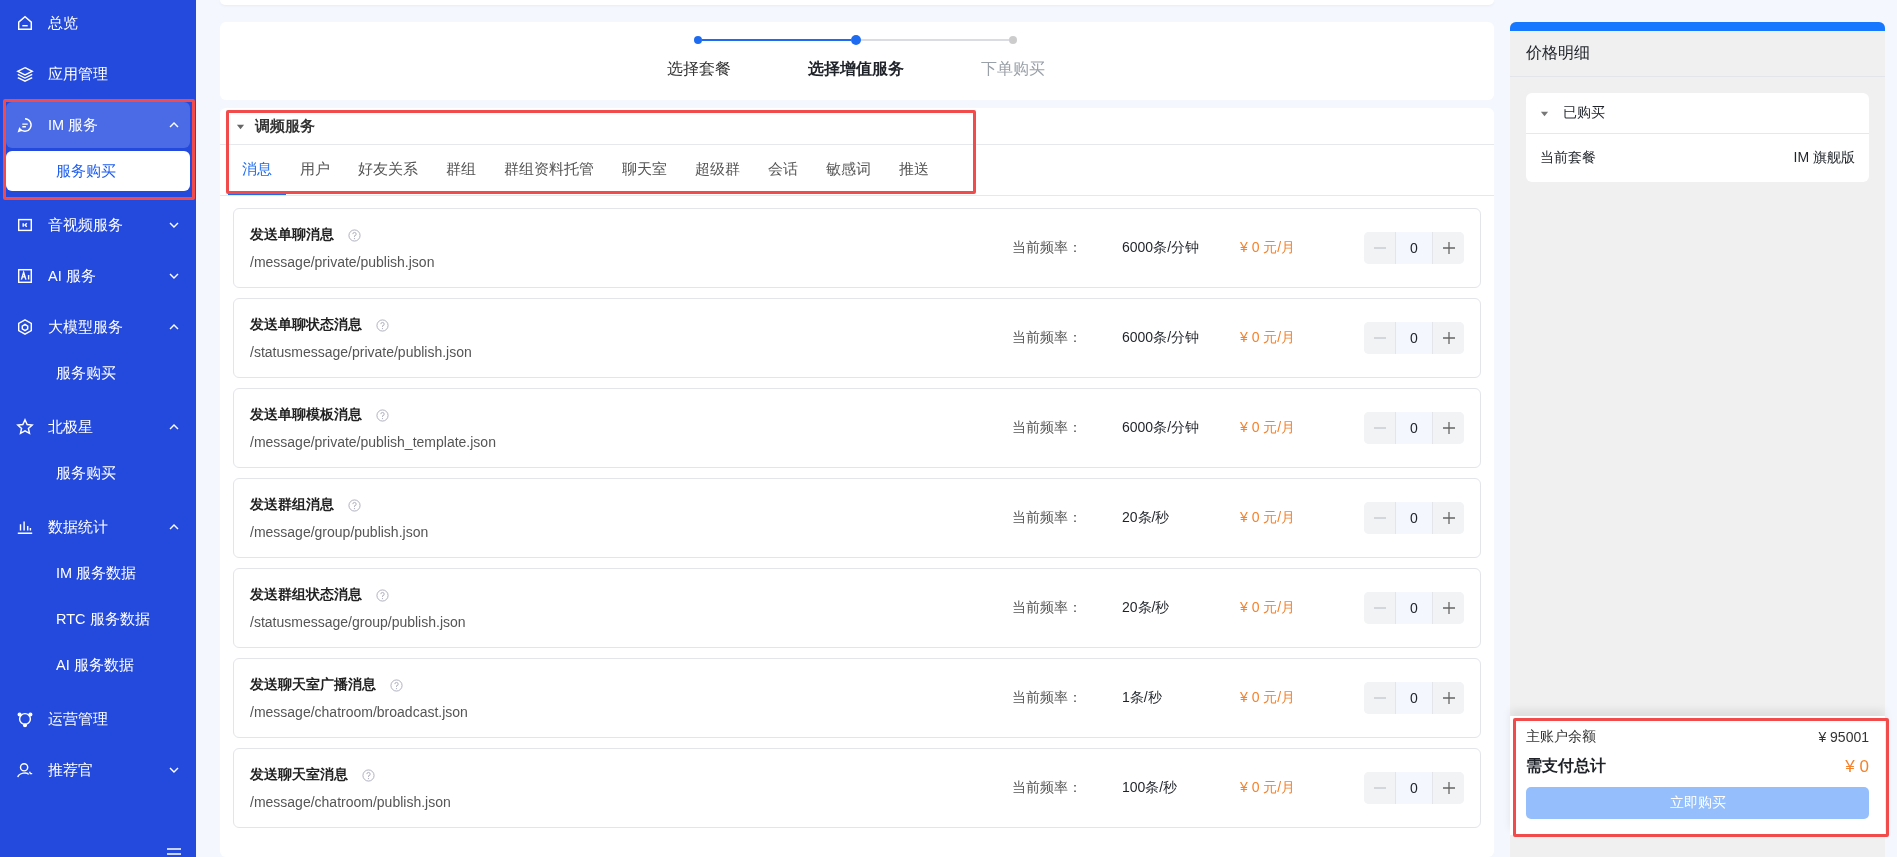 The height and width of the screenshot is (857, 1897). I want to click on plan-label: 当前套餐, so click(1568, 158).